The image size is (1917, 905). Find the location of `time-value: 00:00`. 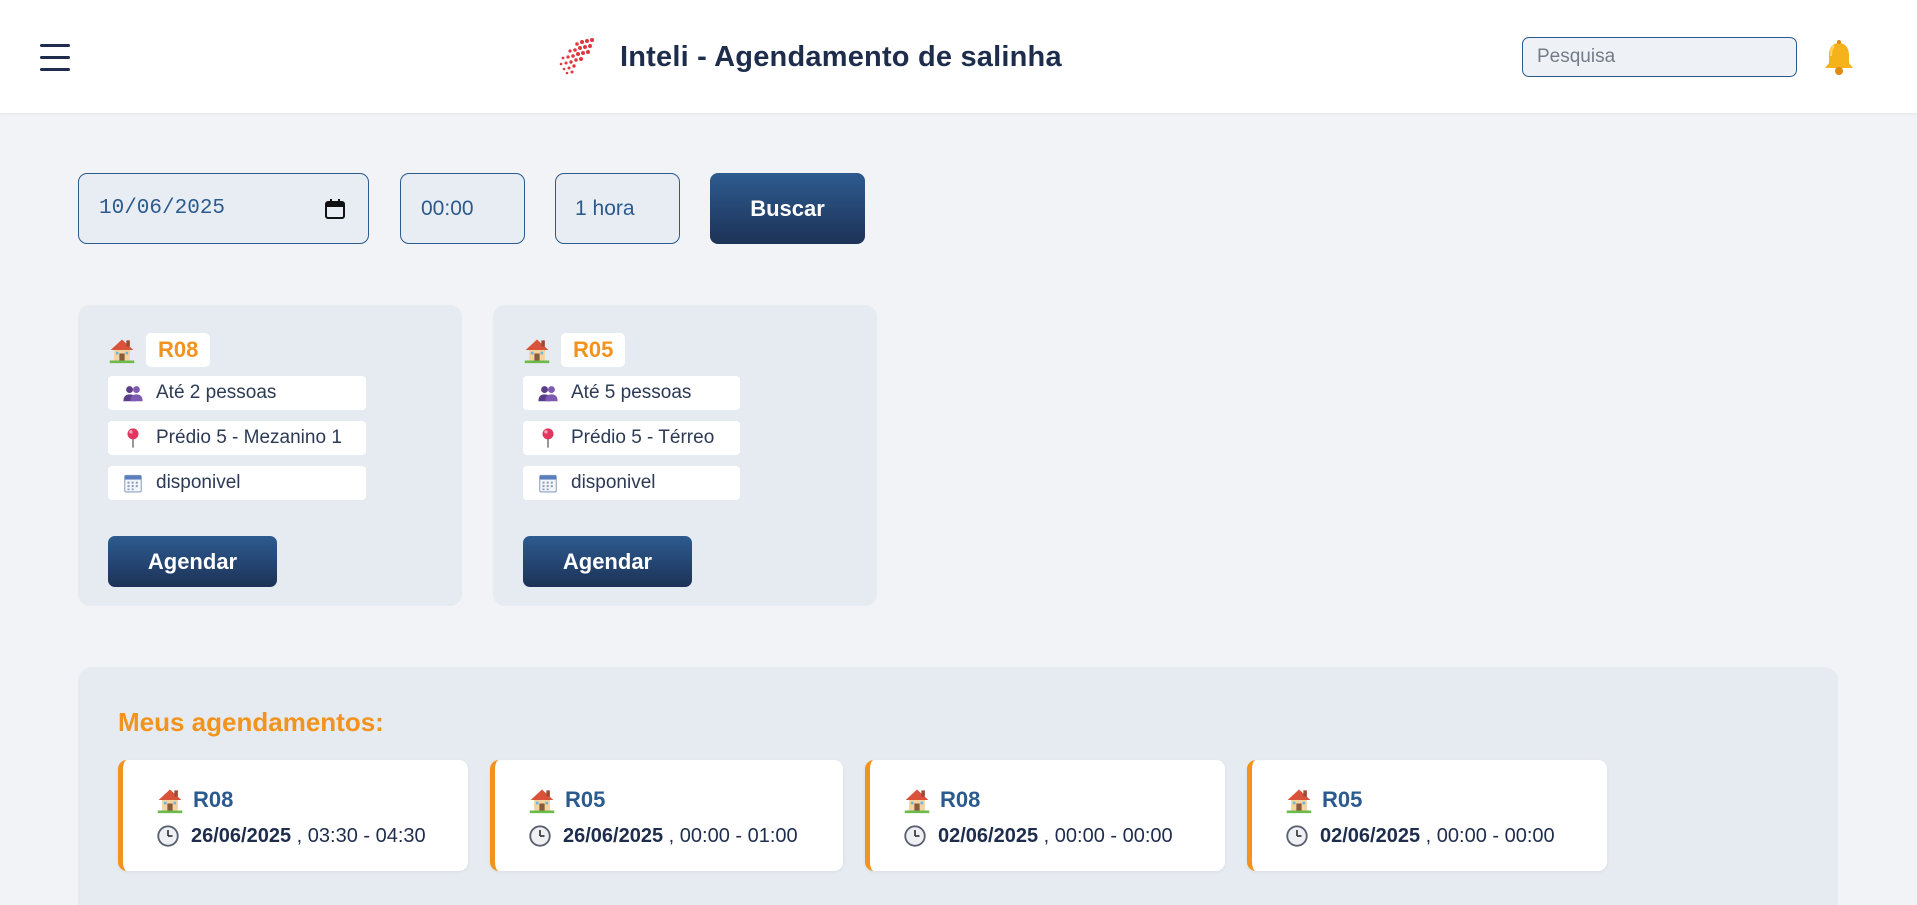

time-value: 00:00 is located at coordinates (447, 208).